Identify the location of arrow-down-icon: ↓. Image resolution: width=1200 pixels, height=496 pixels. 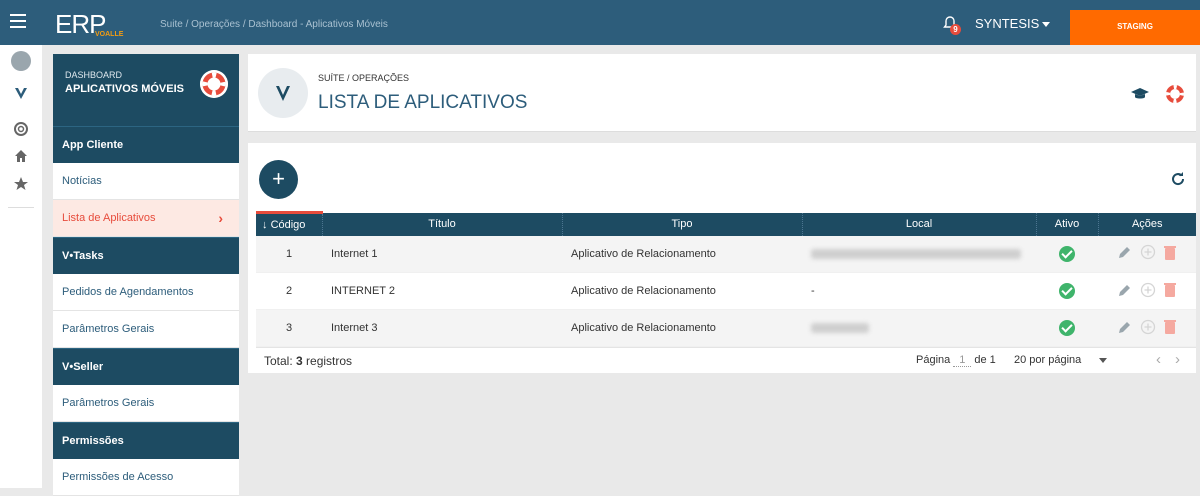
(265, 224).